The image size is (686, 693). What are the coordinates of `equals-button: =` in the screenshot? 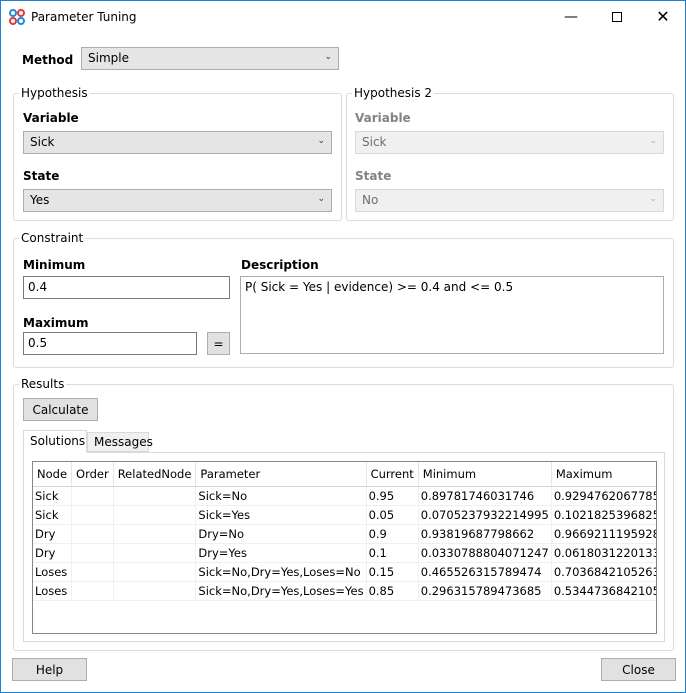 It's located at (218, 343).